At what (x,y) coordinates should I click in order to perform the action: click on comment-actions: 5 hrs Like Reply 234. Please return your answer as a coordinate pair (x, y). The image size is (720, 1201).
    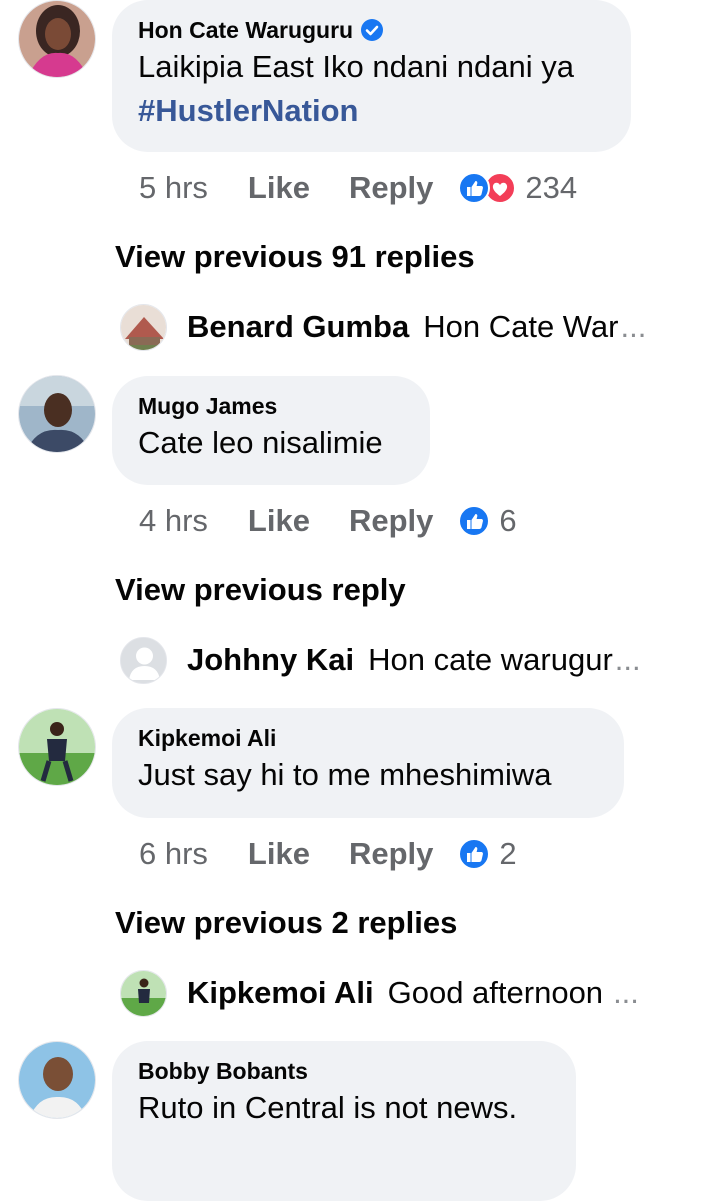
    Looking at the image, I should click on (358, 188).